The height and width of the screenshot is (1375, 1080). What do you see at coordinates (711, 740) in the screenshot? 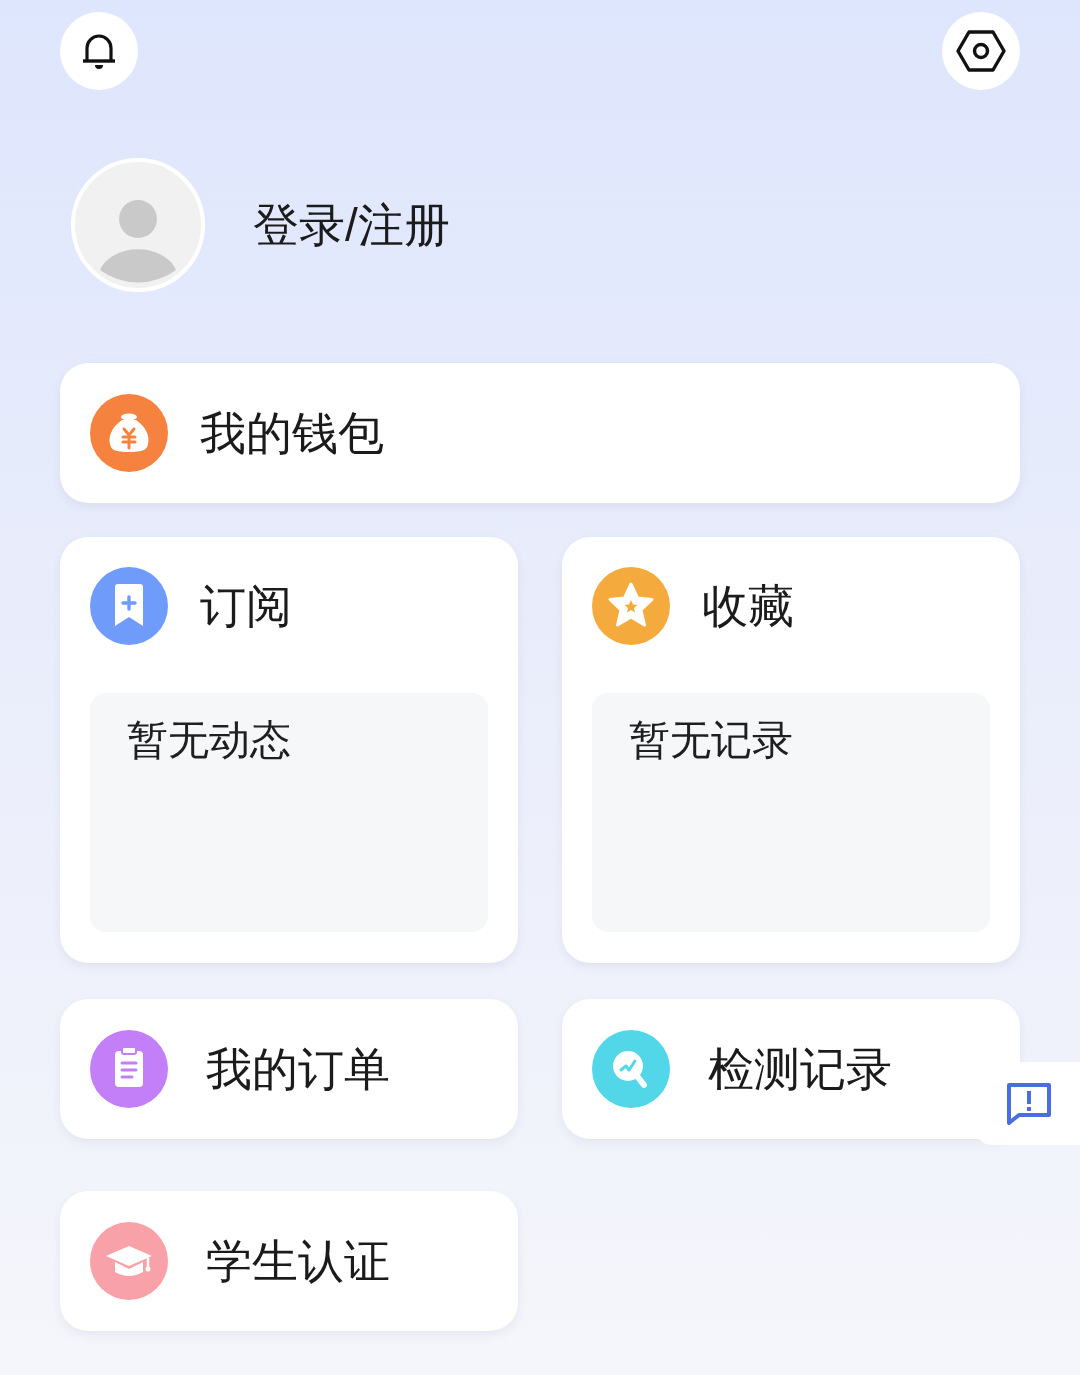
I see `empty-state-text: 暂无记录` at bounding box center [711, 740].